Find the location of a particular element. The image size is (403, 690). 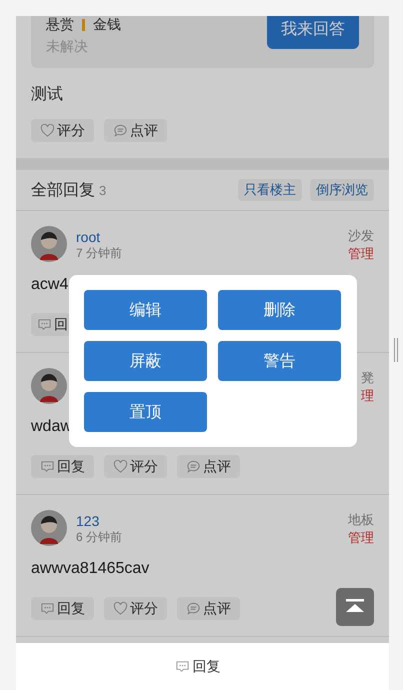

post-time: 6 分钟前 is located at coordinates (99, 537).